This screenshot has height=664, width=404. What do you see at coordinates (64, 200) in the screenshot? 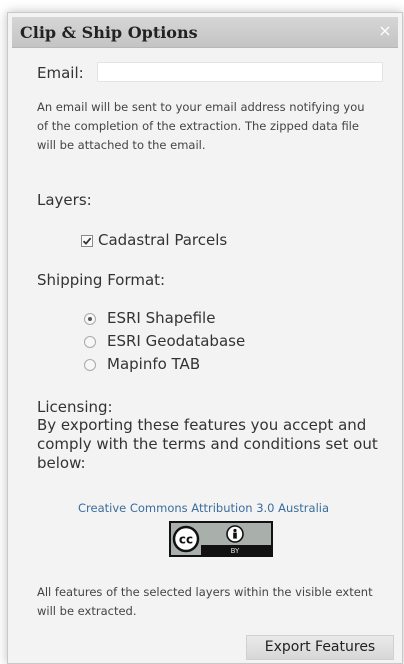
I see `layers-label: Layers:` at bounding box center [64, 200].